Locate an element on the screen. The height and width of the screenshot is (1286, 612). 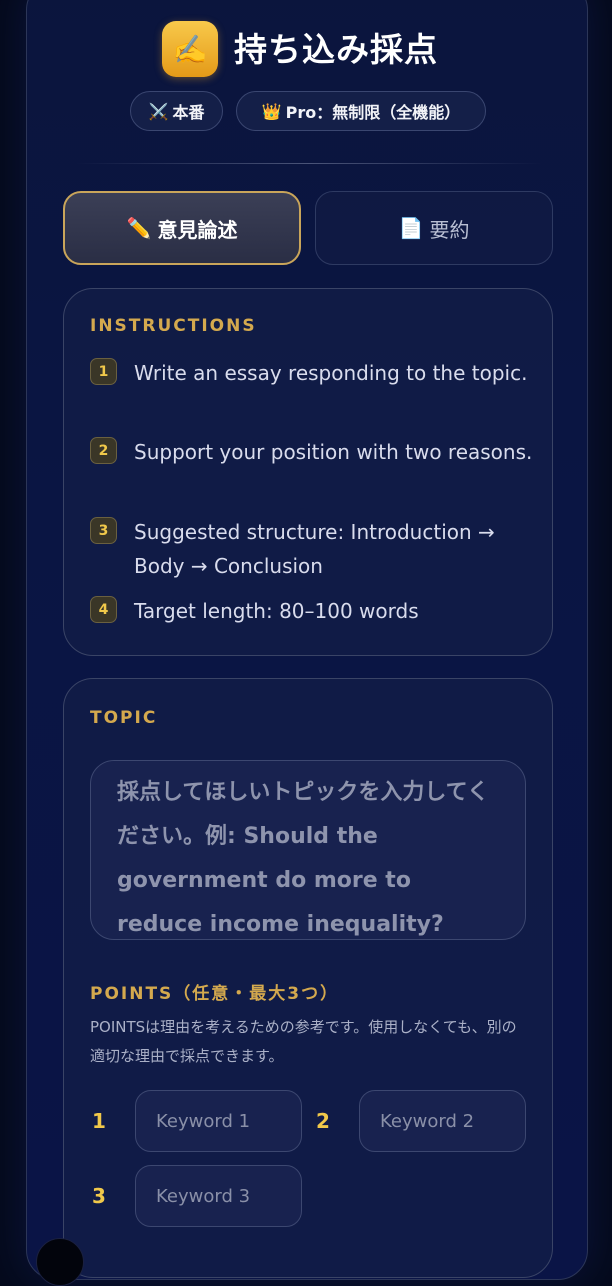
keyword-number: 2 is located at coordinates (323, 1121).